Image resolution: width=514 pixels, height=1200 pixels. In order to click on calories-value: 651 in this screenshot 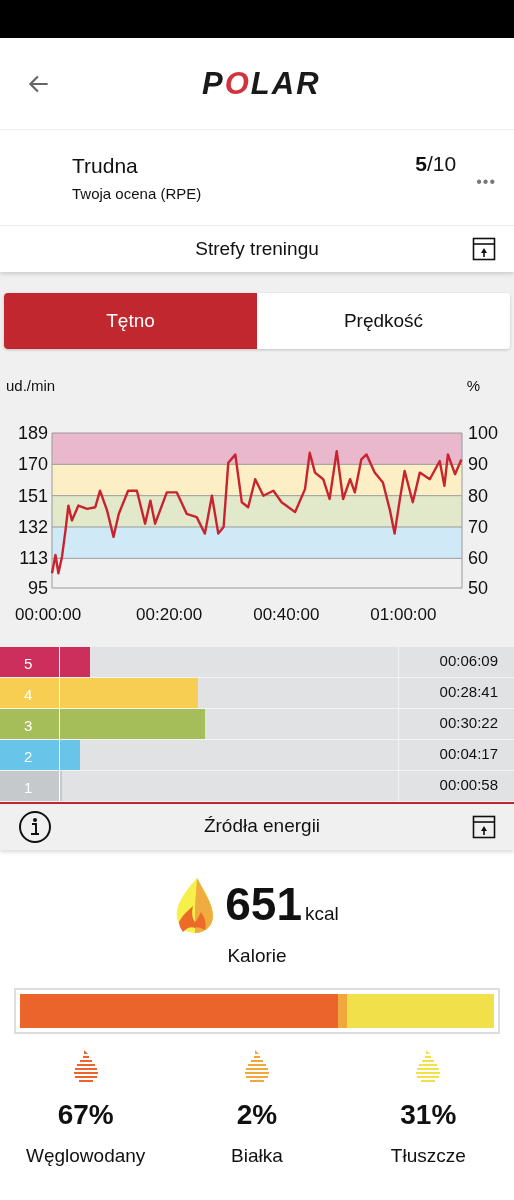, I will do `click(263, 903)`.